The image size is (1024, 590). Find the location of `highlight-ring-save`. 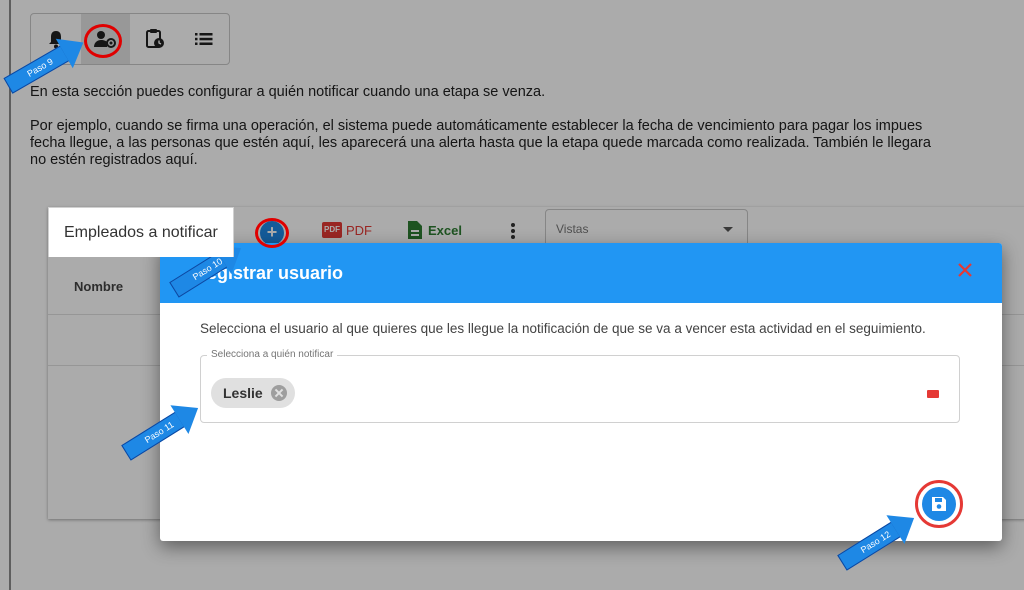

highlight-ring-save is located at coordinates (939, 504).